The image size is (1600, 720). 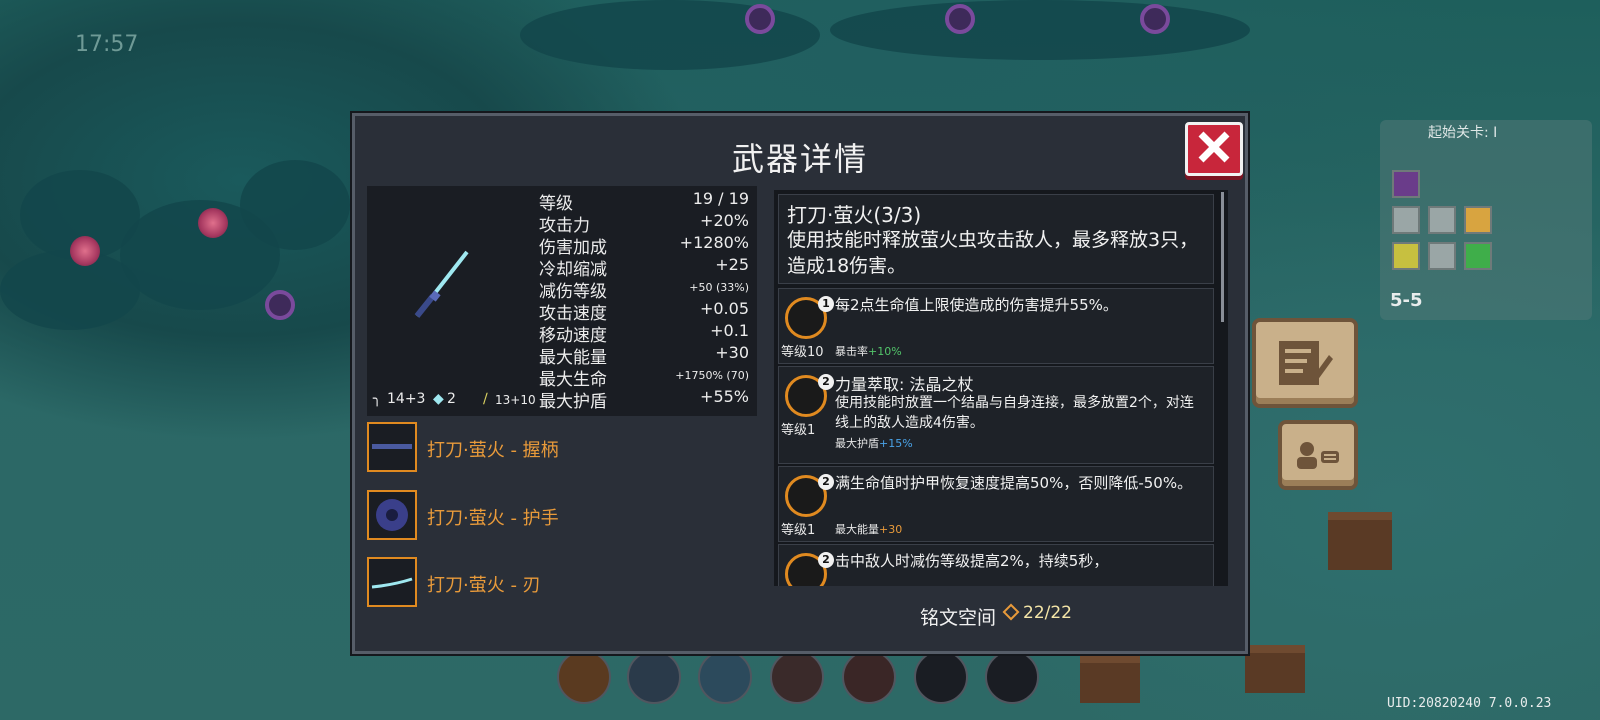 I want to click on stat-value: +30, so click(x=732, y=352).